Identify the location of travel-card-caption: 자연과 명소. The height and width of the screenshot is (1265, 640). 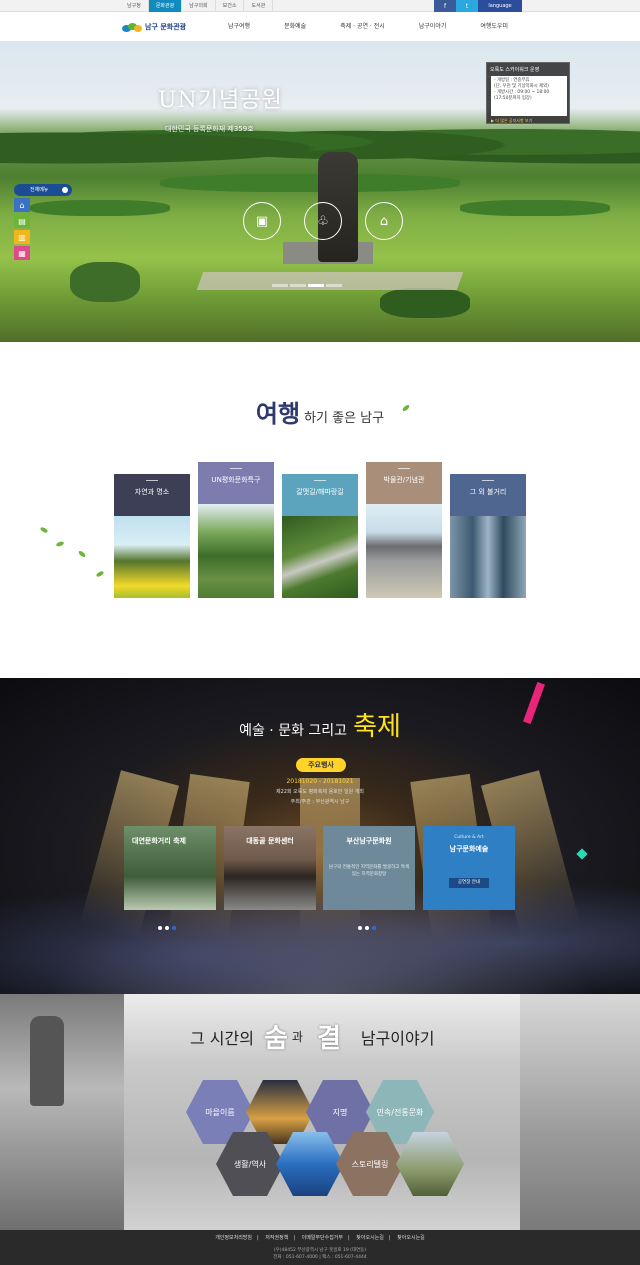
(152, 495).